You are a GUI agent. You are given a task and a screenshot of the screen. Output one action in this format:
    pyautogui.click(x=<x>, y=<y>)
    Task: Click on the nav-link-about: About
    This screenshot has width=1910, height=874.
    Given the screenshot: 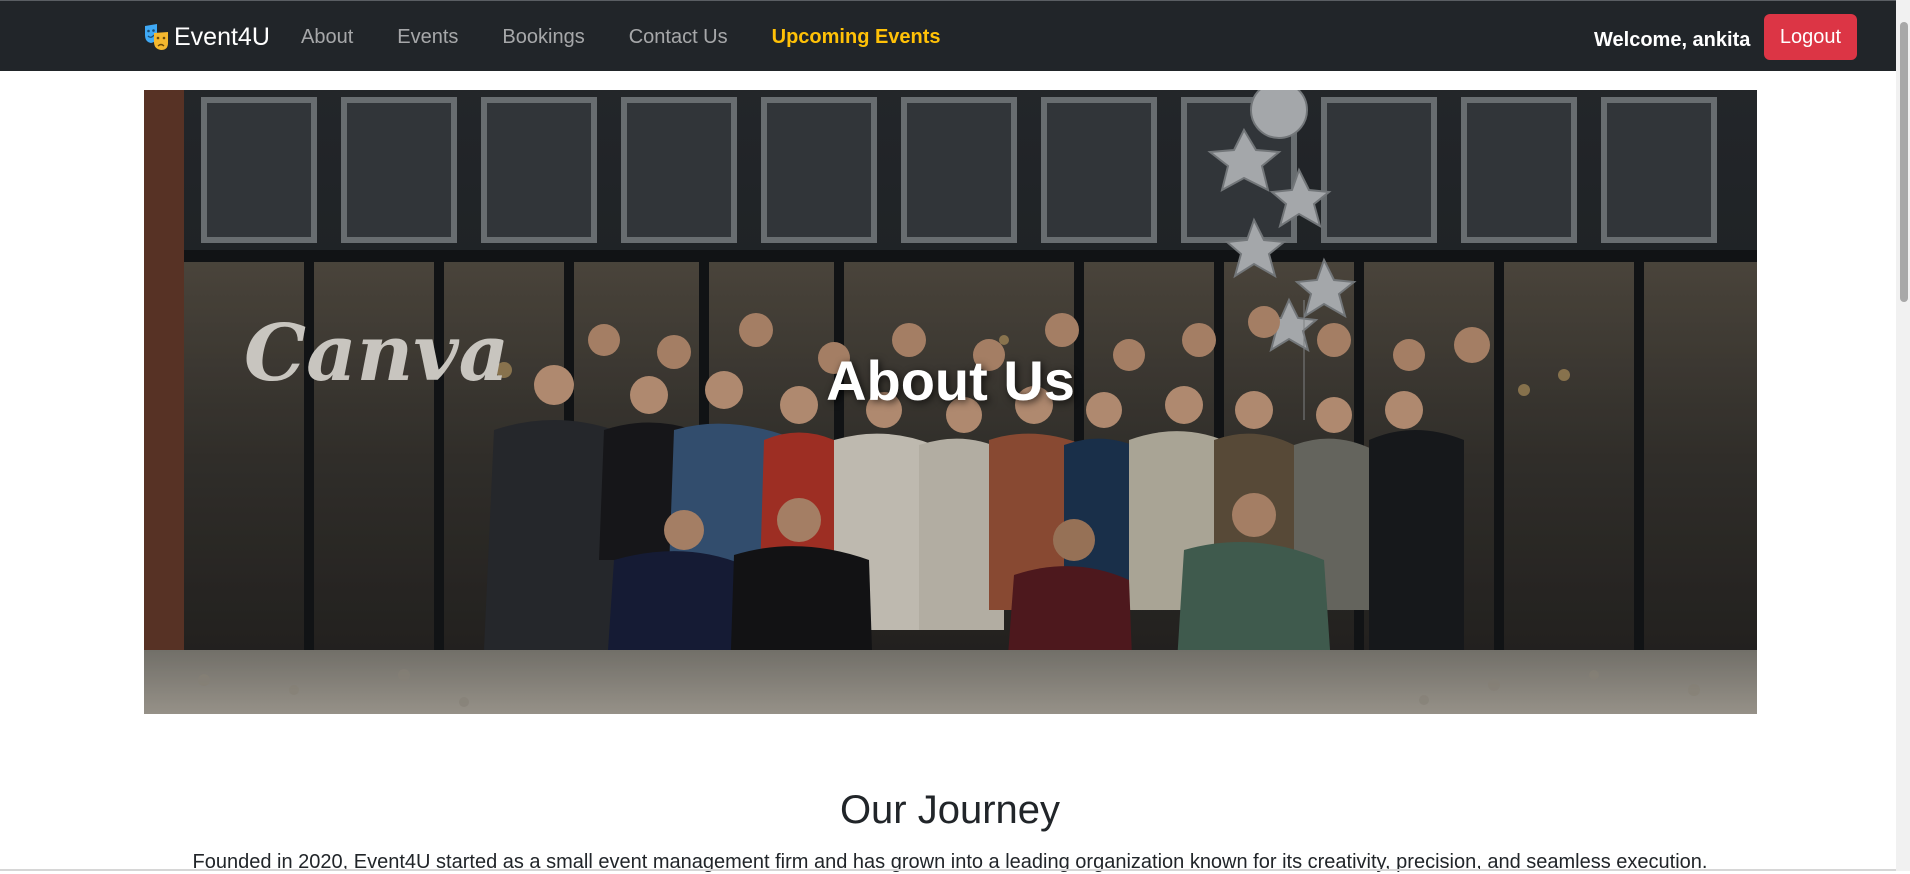 What is the action you would take?
    pyautogui.click(x=327, y=37)
    